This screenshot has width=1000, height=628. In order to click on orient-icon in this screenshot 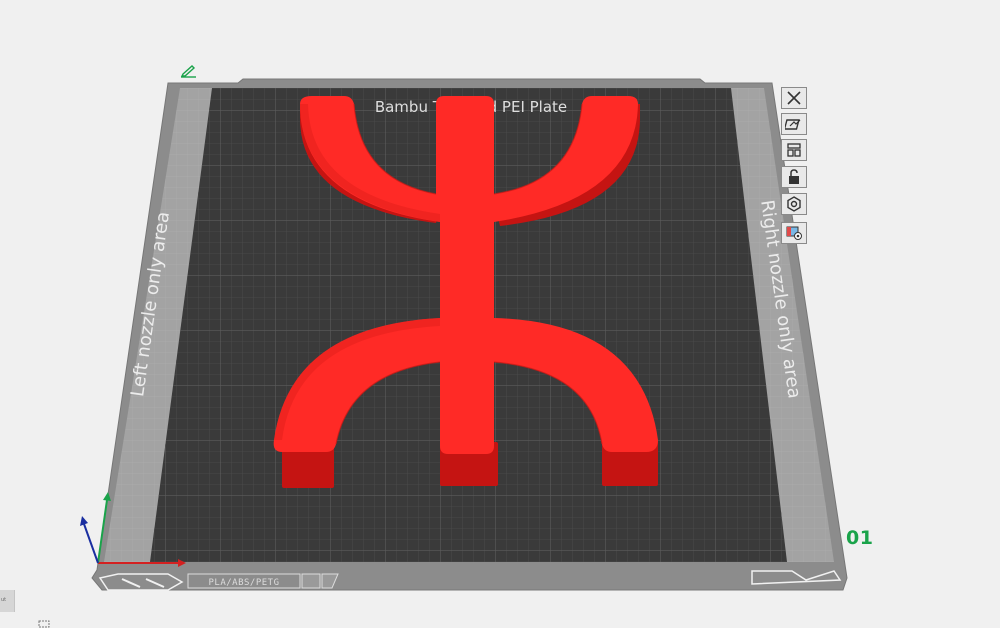, I will do `click(793, 124)`.